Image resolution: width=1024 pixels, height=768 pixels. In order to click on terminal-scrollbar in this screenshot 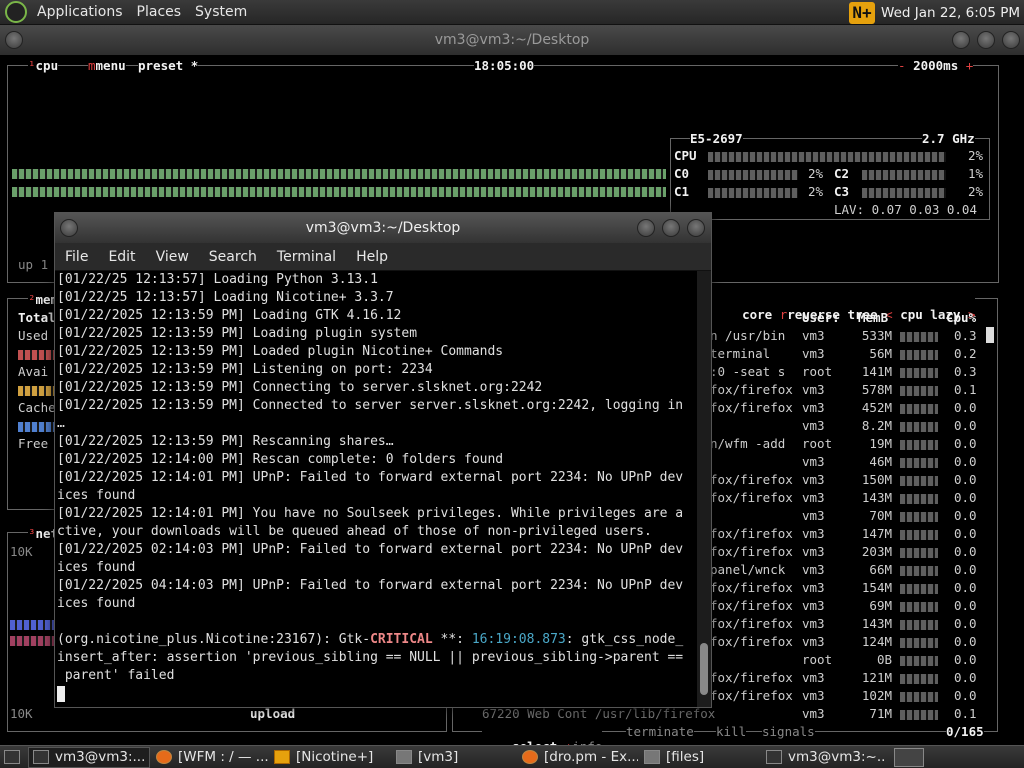, I will do `click(704, 489)`.